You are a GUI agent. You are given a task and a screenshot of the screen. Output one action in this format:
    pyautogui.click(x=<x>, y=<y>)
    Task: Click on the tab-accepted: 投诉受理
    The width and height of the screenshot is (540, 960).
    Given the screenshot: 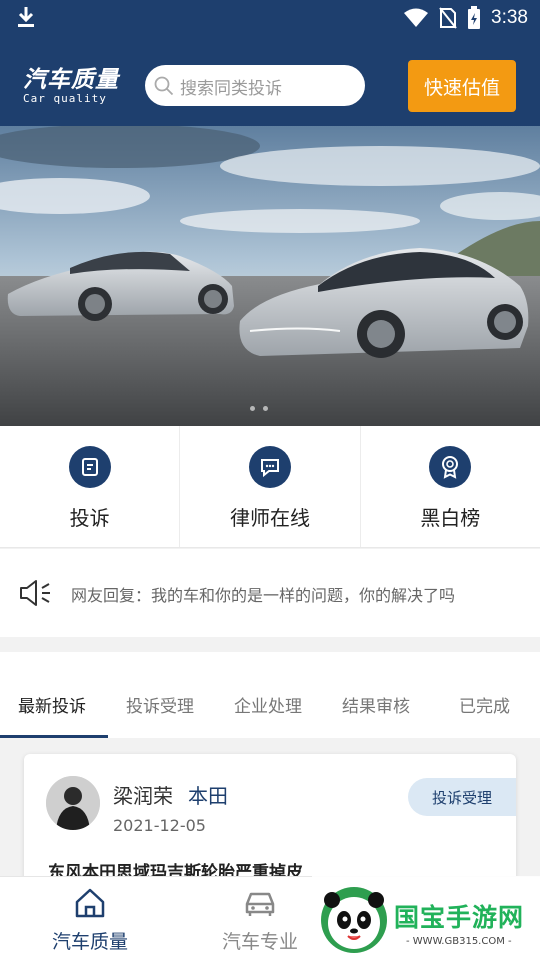 What is the action you would take?
    pyautogui.click(x=160, y=704)
    